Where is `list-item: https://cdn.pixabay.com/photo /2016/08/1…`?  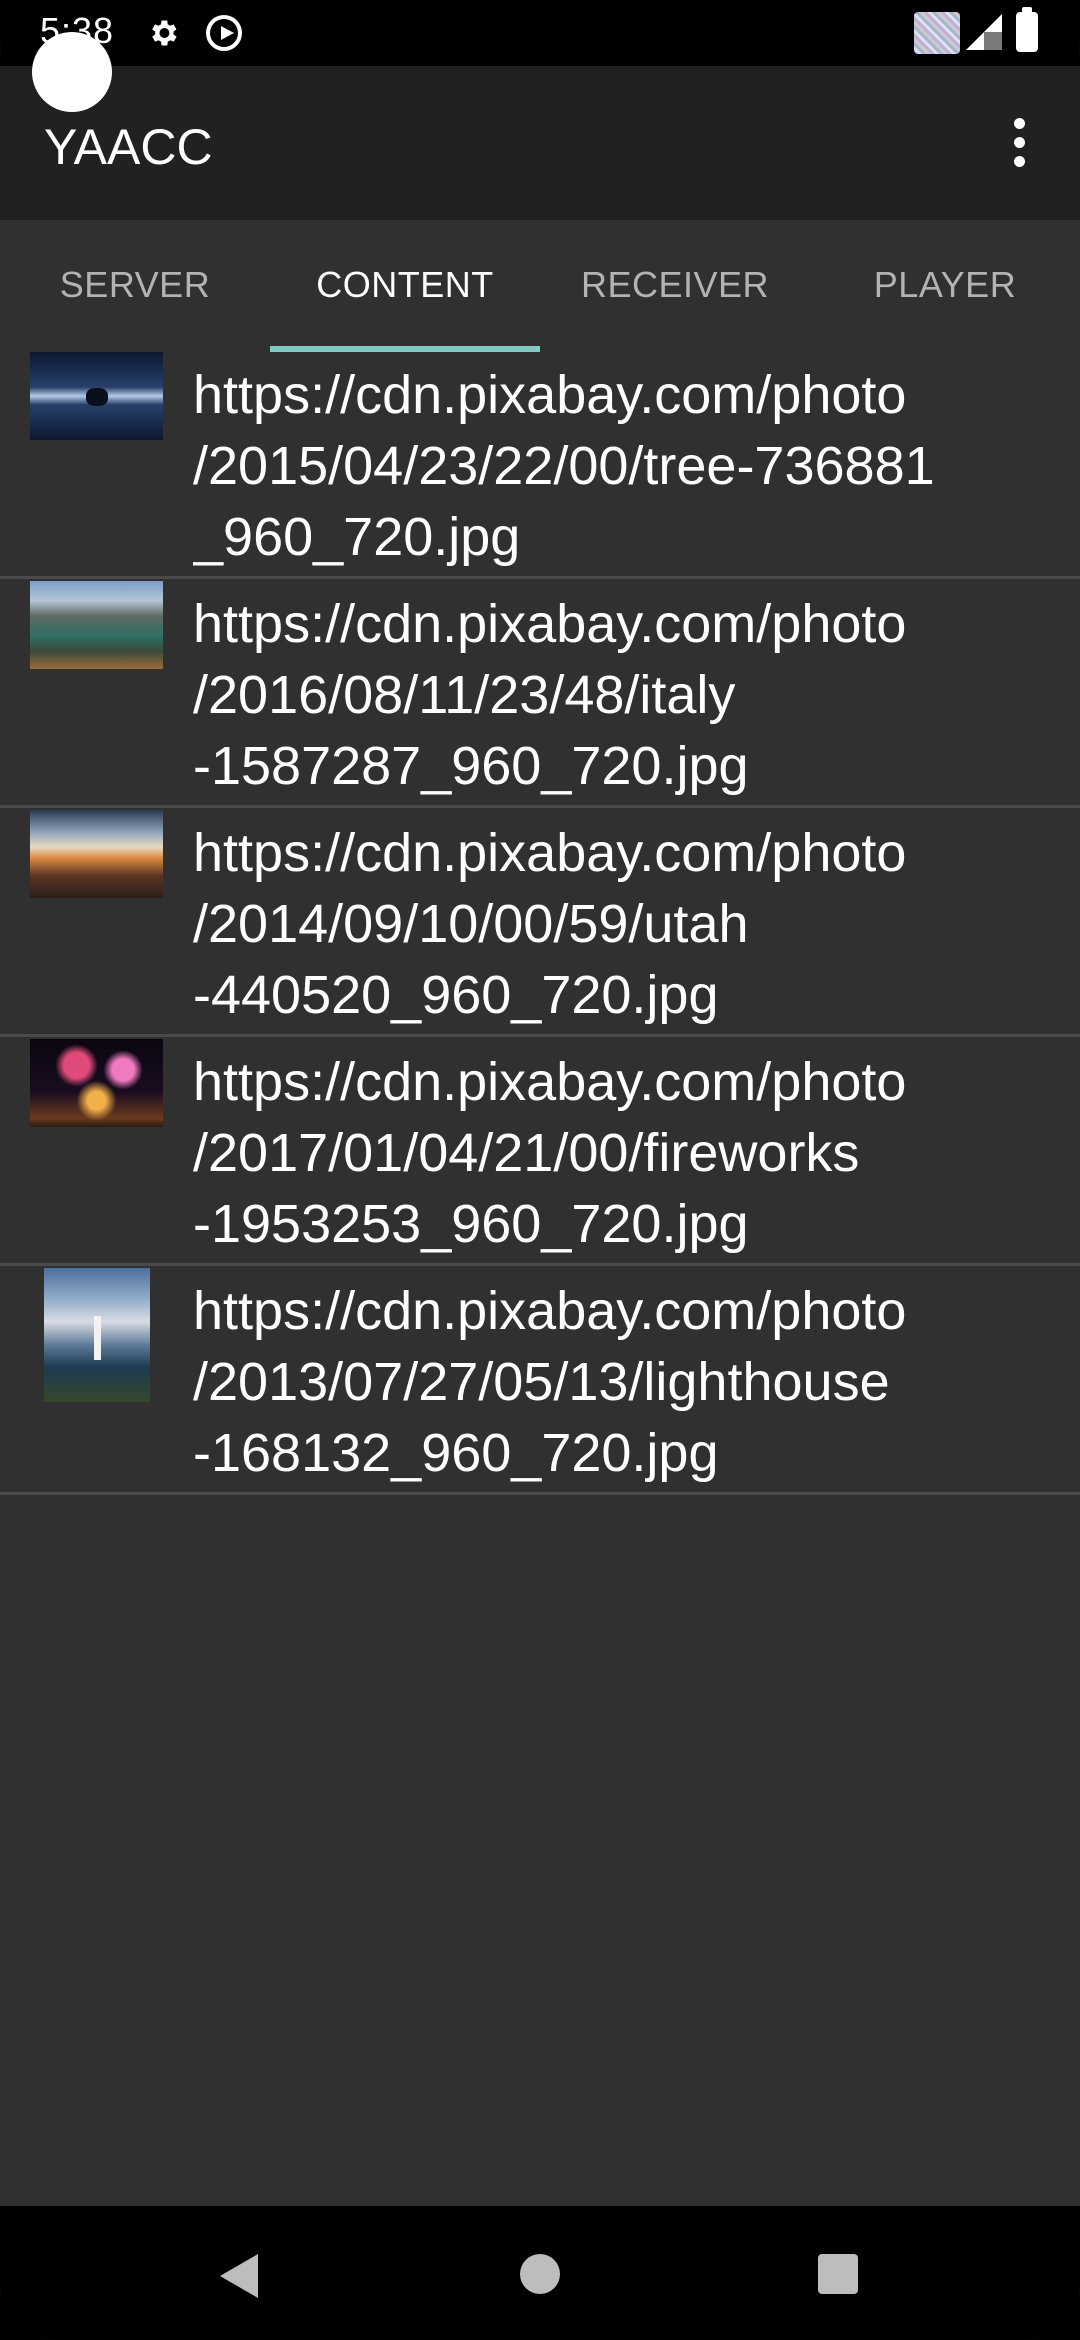 list-item: https://cdn.pixabay.com/photo /2016/08/1… is located at coordinates (540, 693).